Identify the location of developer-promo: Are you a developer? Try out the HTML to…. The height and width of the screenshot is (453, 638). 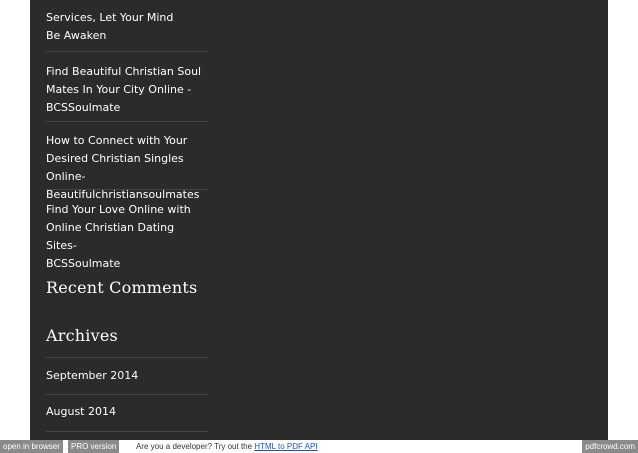
(227, 446).